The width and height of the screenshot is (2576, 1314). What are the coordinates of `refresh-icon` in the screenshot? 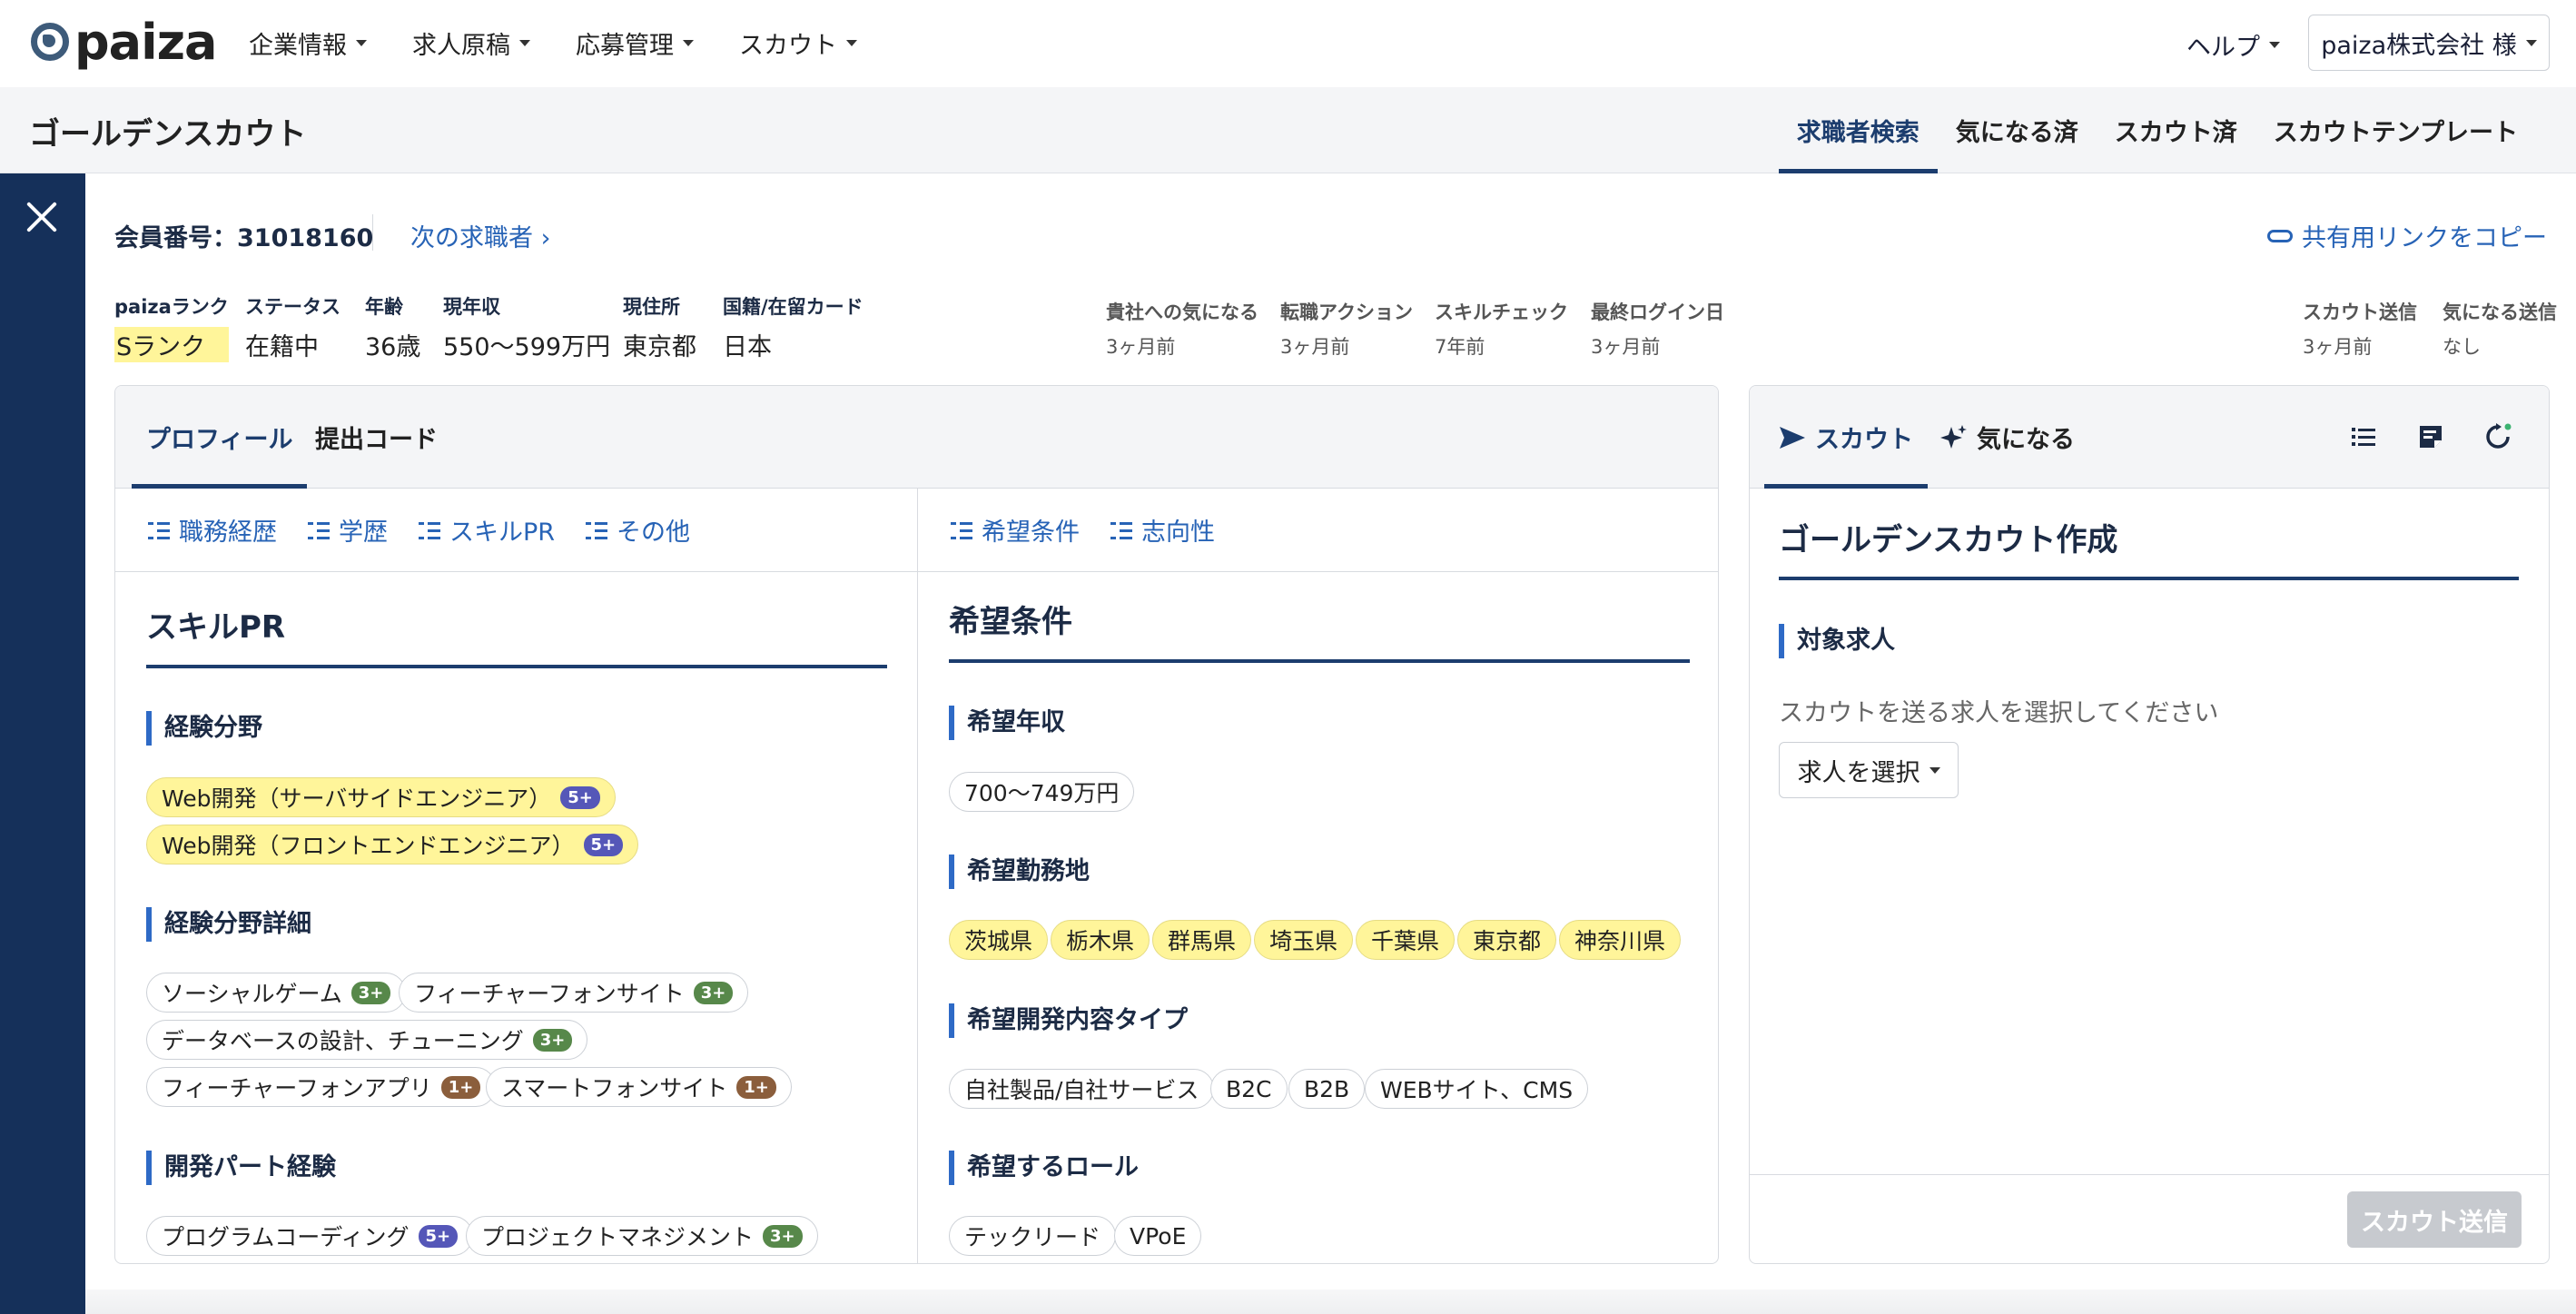 It's located at (2497, 436).